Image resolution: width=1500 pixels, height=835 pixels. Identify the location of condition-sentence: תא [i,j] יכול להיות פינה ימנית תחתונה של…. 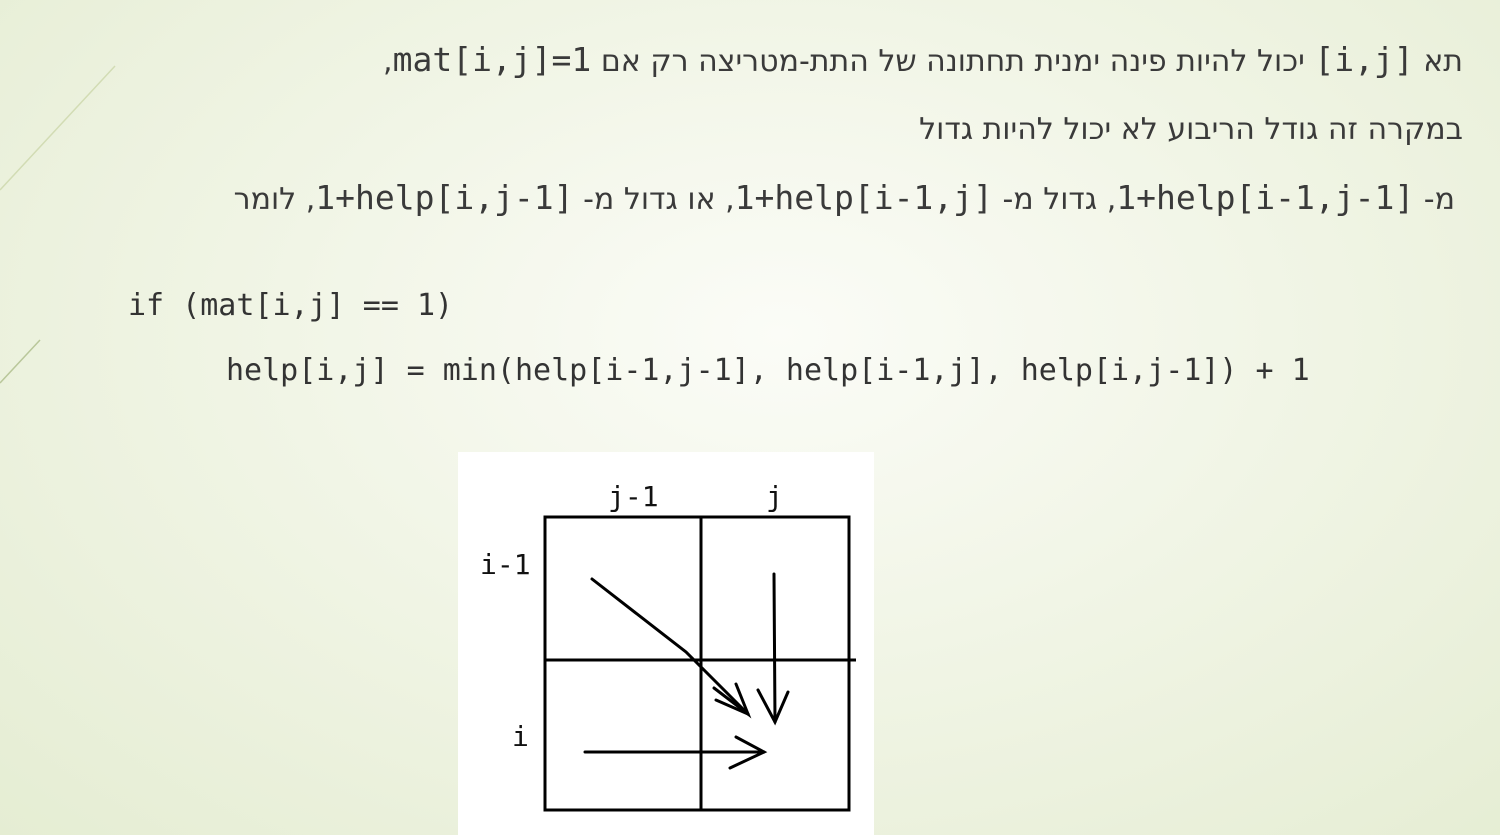
(923, 59).